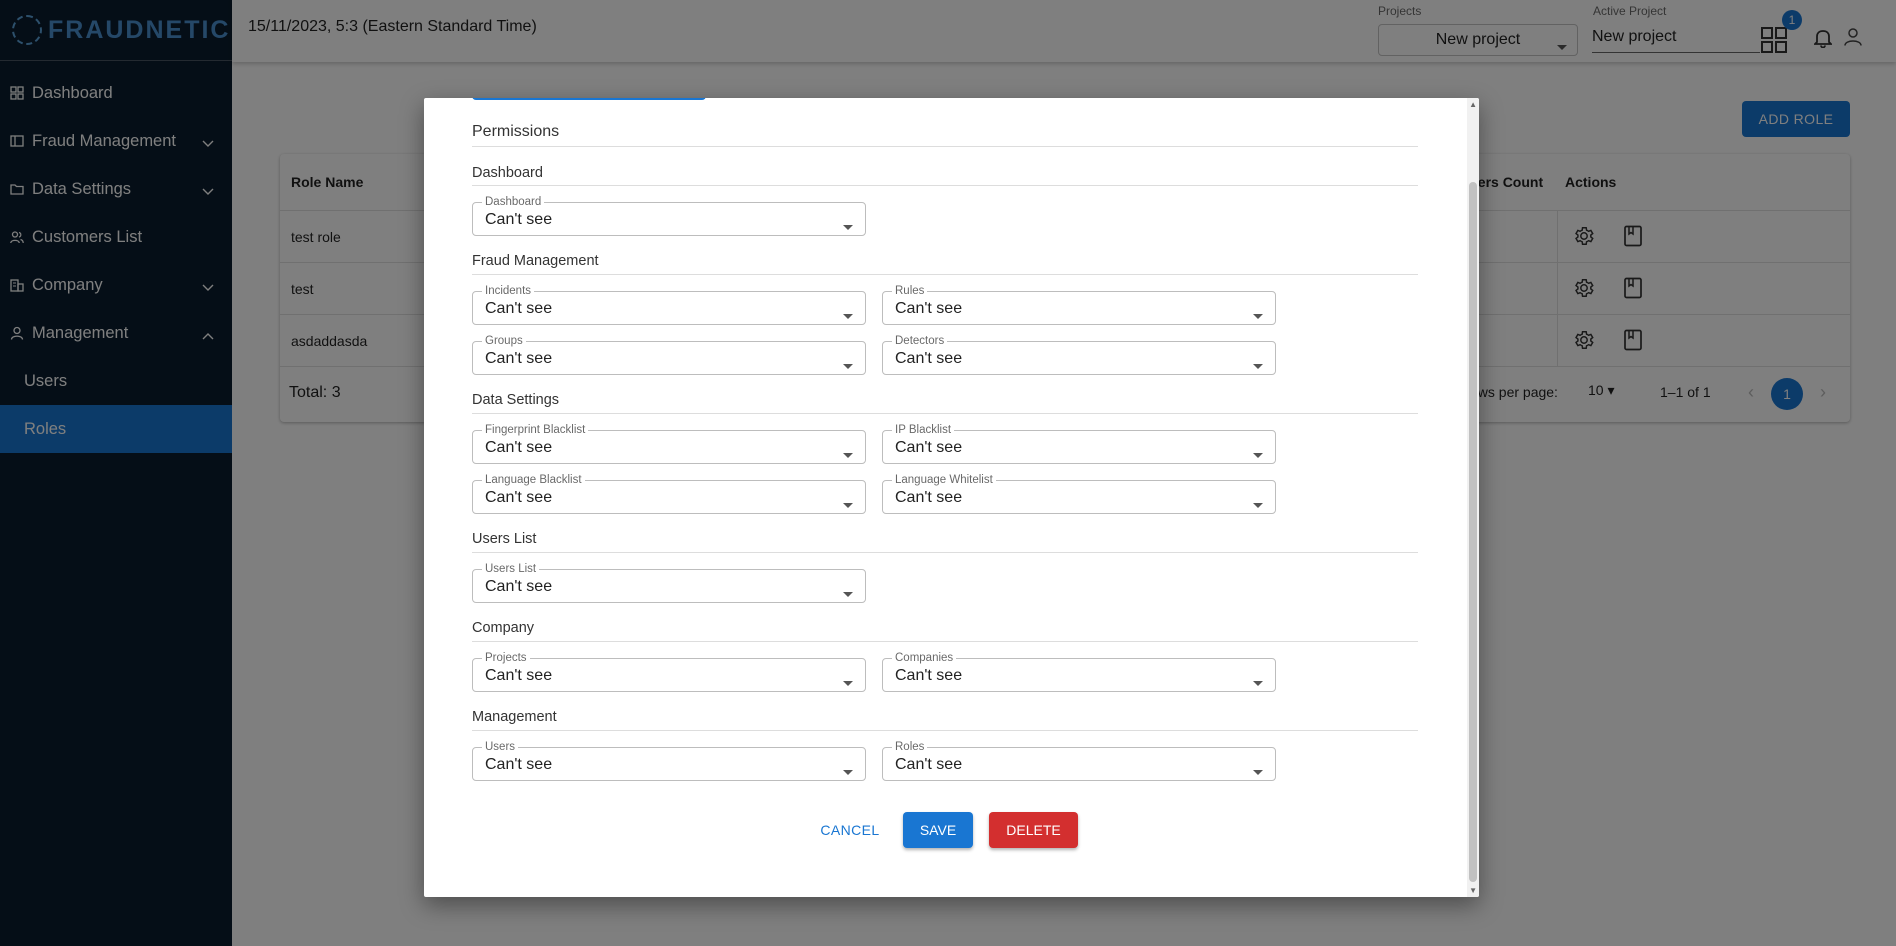 Image resolution: width=1896 pixels, height=946 pixels. Describe the element at coordinates (669, 215) in the screenshot. I see `dashboard-permission-select: Dashboard Can't see` at that location.